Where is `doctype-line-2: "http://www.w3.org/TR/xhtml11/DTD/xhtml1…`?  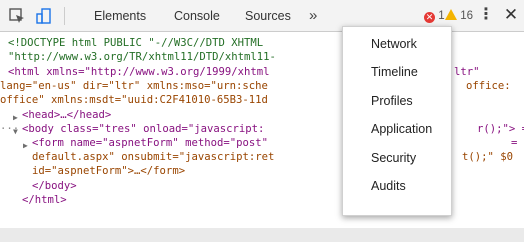
doctype-line-2: "http://www.w3.org/TR/xhtml11/DTD/xhtml1… is located at coordinates (142, 58).